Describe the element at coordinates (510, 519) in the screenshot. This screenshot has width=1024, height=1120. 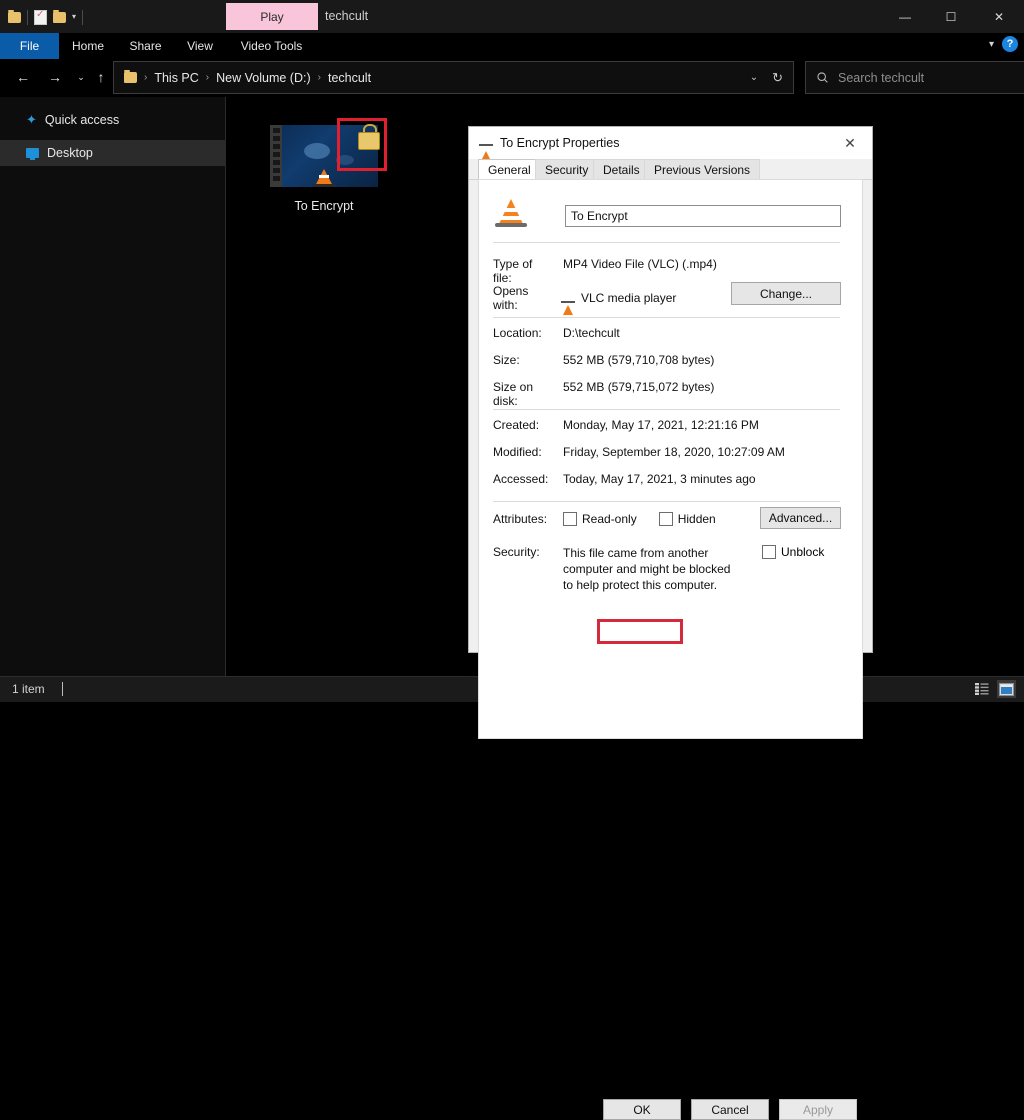
I see `attributes-label: Attributes:` at that location.